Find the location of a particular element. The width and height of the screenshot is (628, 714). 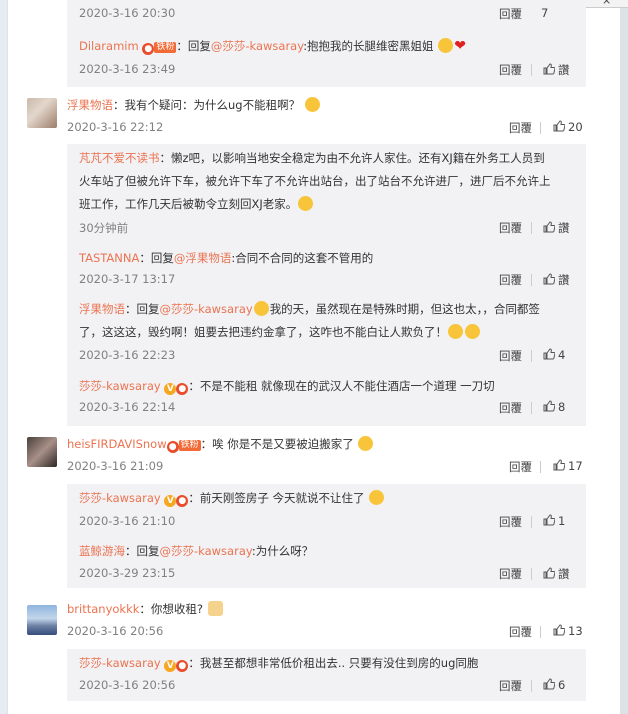

reply-text: TASTANNA：回复@浮果物语:合同不合同的这套不管用的 is located at coordinates (226, 258).